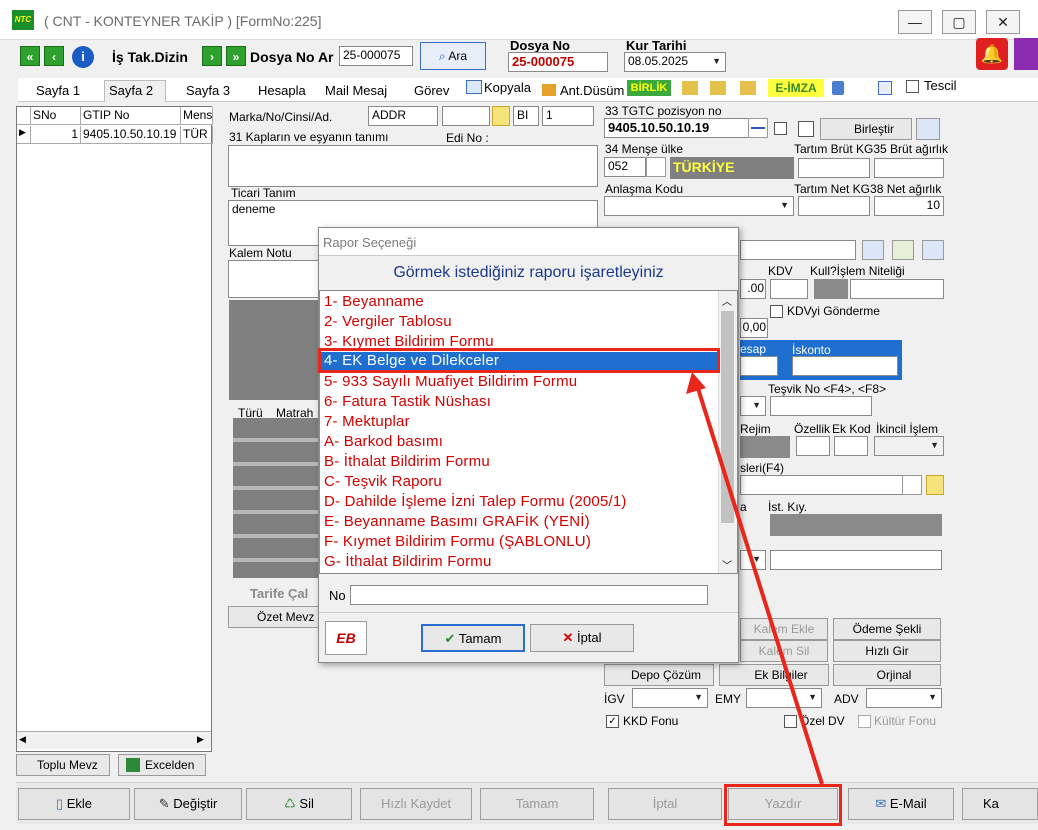 The width and height of the screenshot is (1038, 830). I want to click on list-item: E- Beyanname Basımı GRAFİK (YENİ), so click(457, 523).